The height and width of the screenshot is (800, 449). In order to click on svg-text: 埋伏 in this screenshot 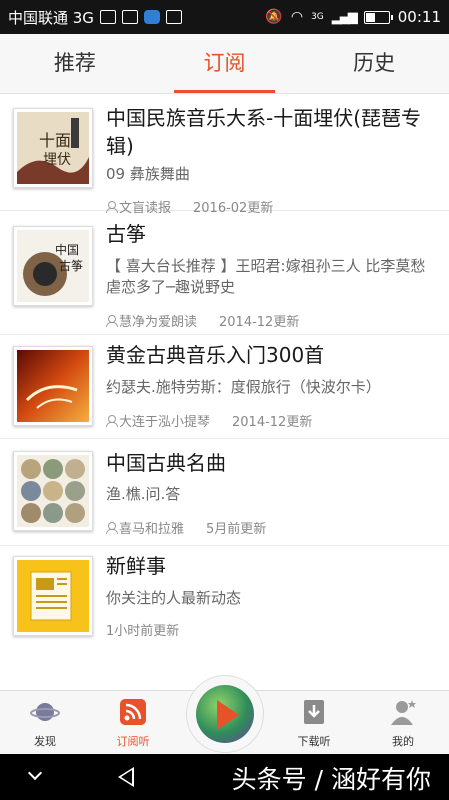, I will do `click(57, 160)`.